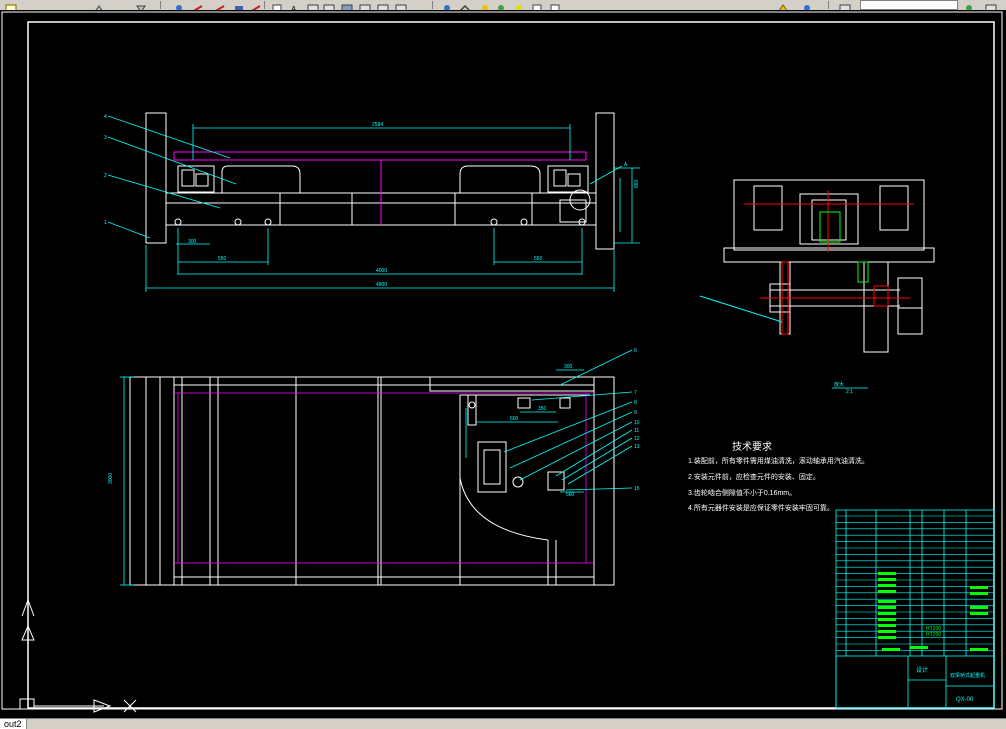 This screenshot has height=729, width=1006. Describe the element at coordinates (829, 266) in the screenshot. I see `detail-view` at that location.